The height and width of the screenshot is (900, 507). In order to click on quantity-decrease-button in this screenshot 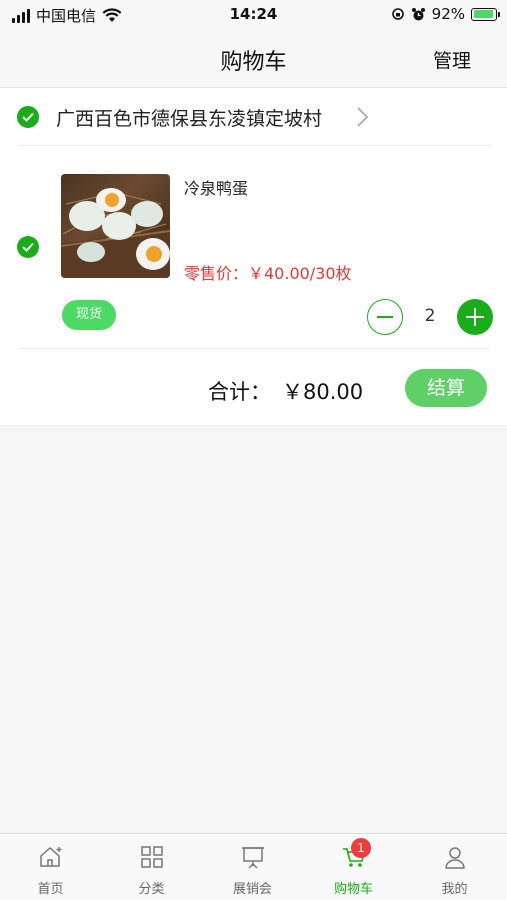, I will do `click(385, 317)`.